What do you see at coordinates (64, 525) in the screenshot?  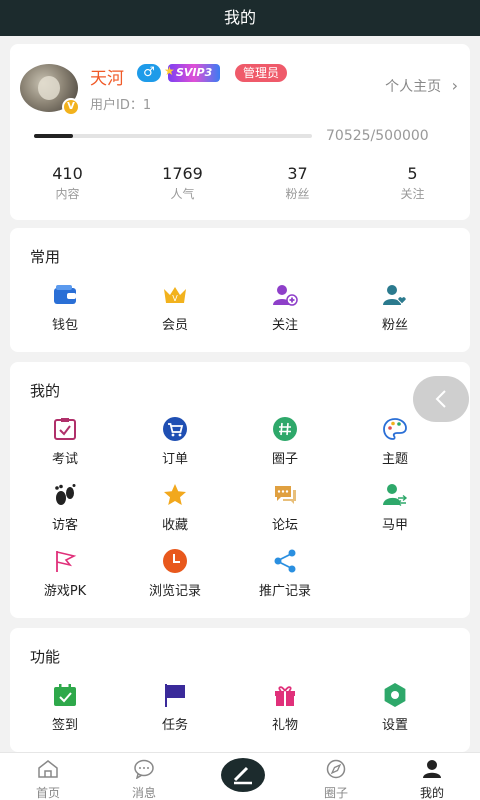 I see `grid-item-label: 访客` at bounding box center [64, 525].